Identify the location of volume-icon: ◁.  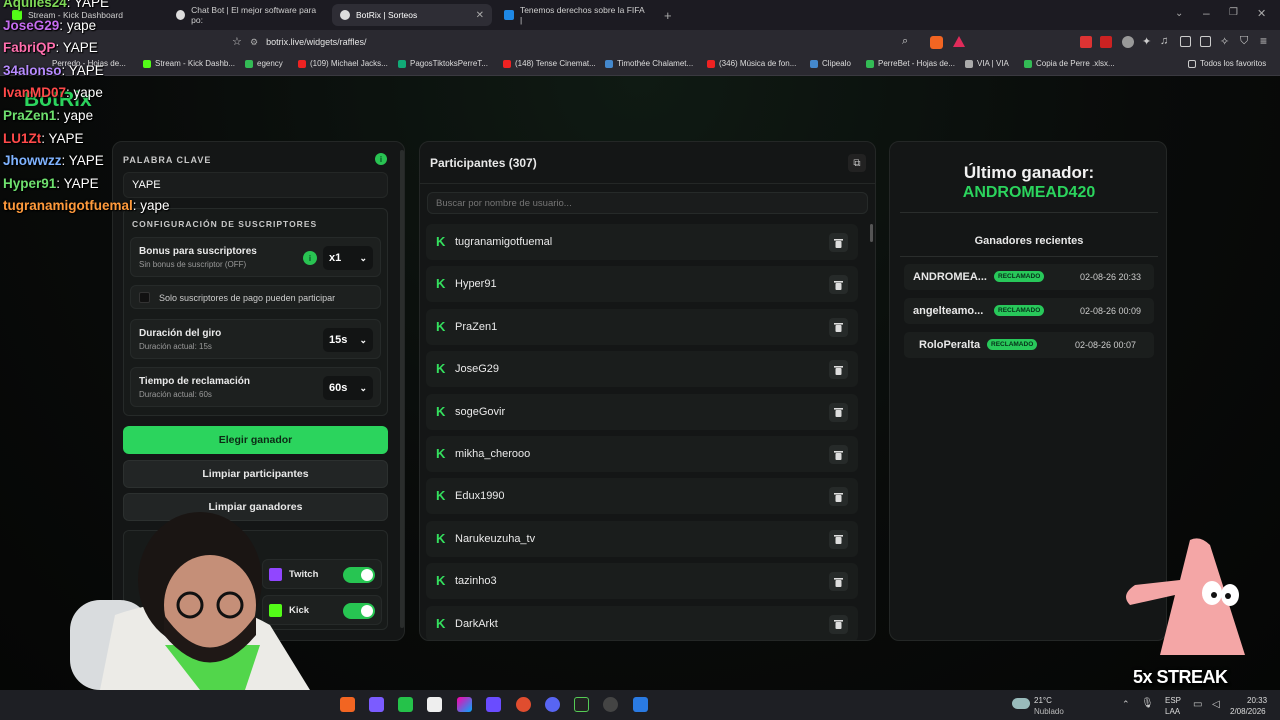
(1216, 704).